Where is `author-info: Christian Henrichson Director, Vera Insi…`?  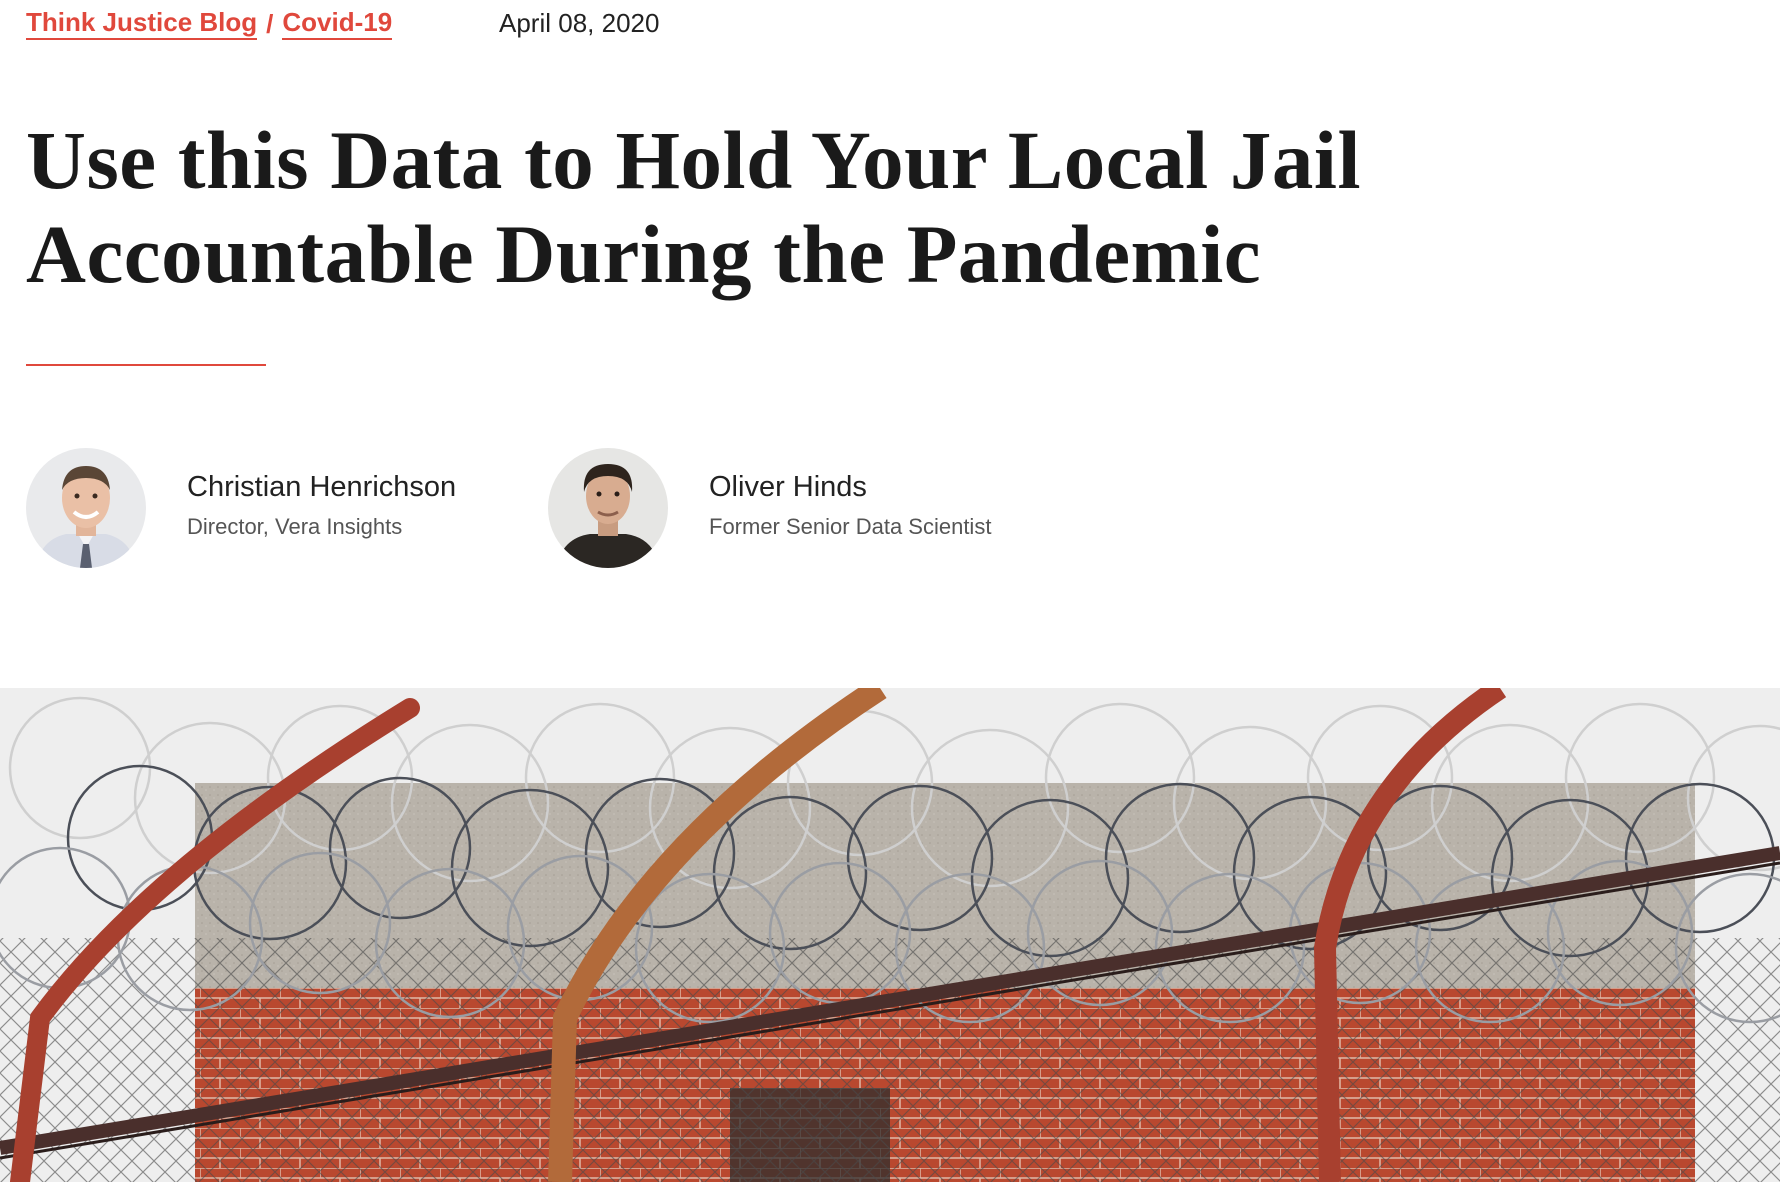
author-info: Christian Henrichson Director, Vera Insi… is located at coordinates (321, 505).